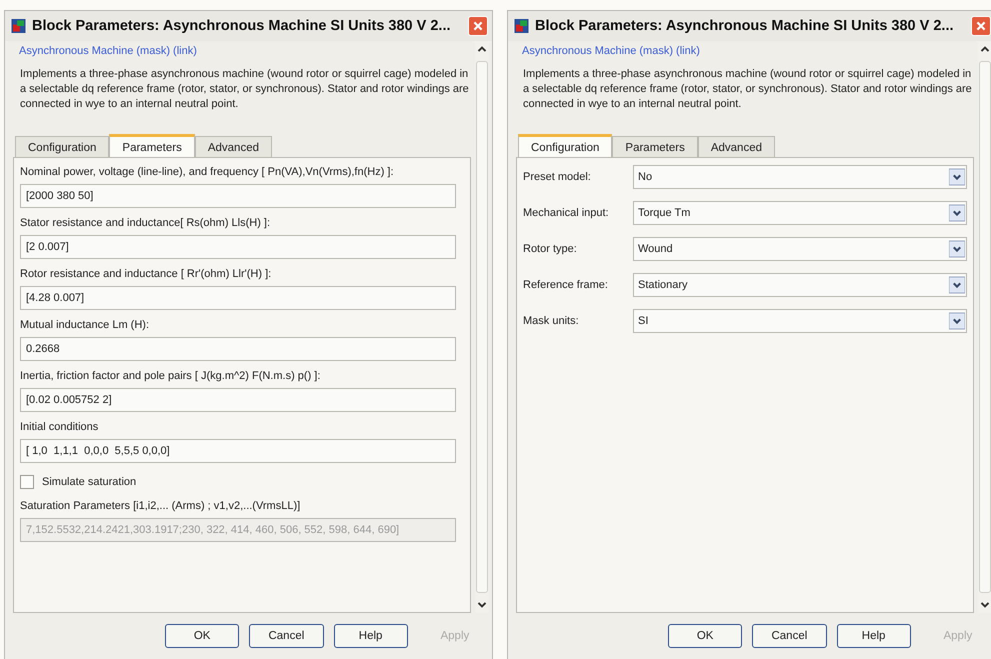  What do you see at coordinates (146, 274) in the screenshot?
I see `field-label: Rotor resistance and inductance [ Rr'(ohm) Llr'(H) ]:` at bounding box center [146, 274].